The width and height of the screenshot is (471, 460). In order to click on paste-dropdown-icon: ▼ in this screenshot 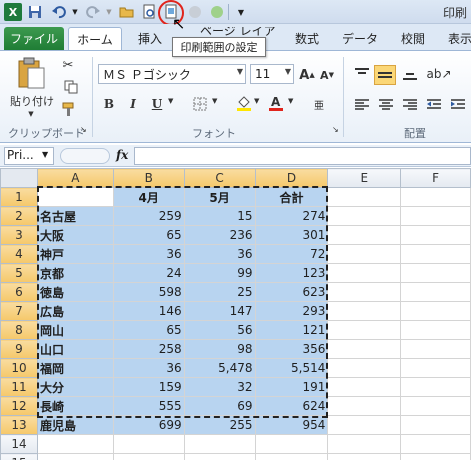, I will do `click(31, 114)`.